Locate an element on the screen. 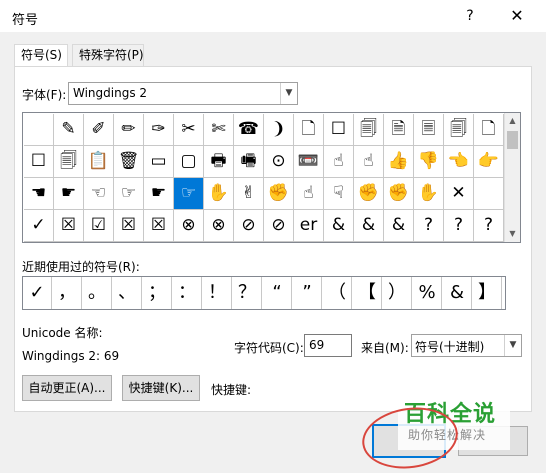  symbol-cell: 🗑 is located at coordinates (129, 162).